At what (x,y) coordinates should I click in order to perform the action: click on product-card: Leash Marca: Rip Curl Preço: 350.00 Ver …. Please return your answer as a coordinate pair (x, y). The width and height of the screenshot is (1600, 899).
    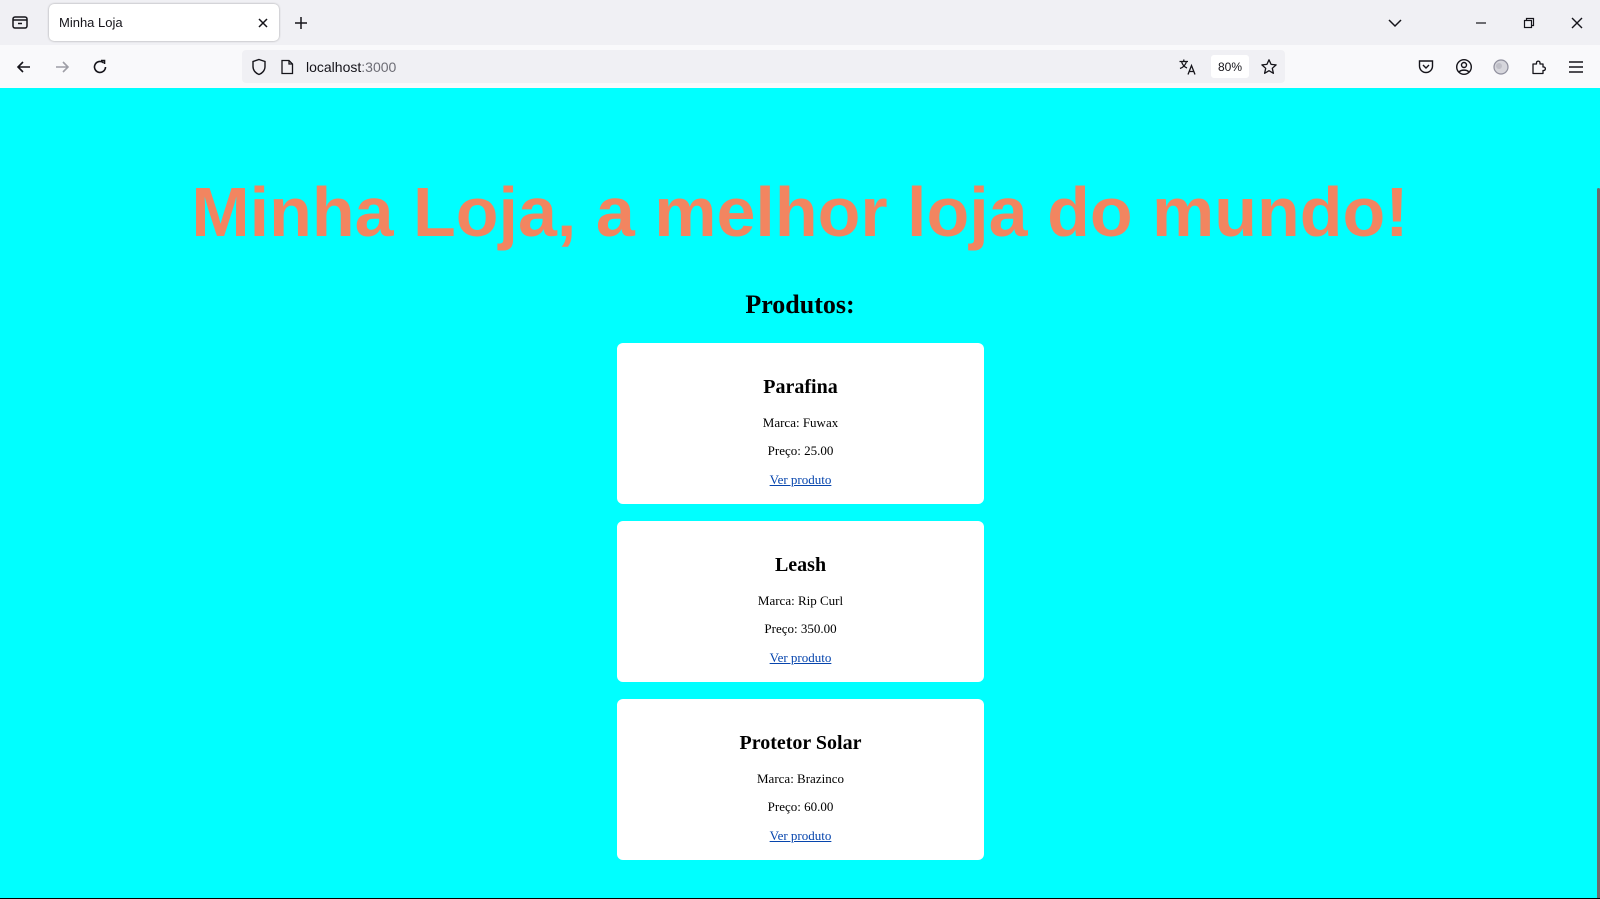
    Looking at the image, I should click on (800, 601).